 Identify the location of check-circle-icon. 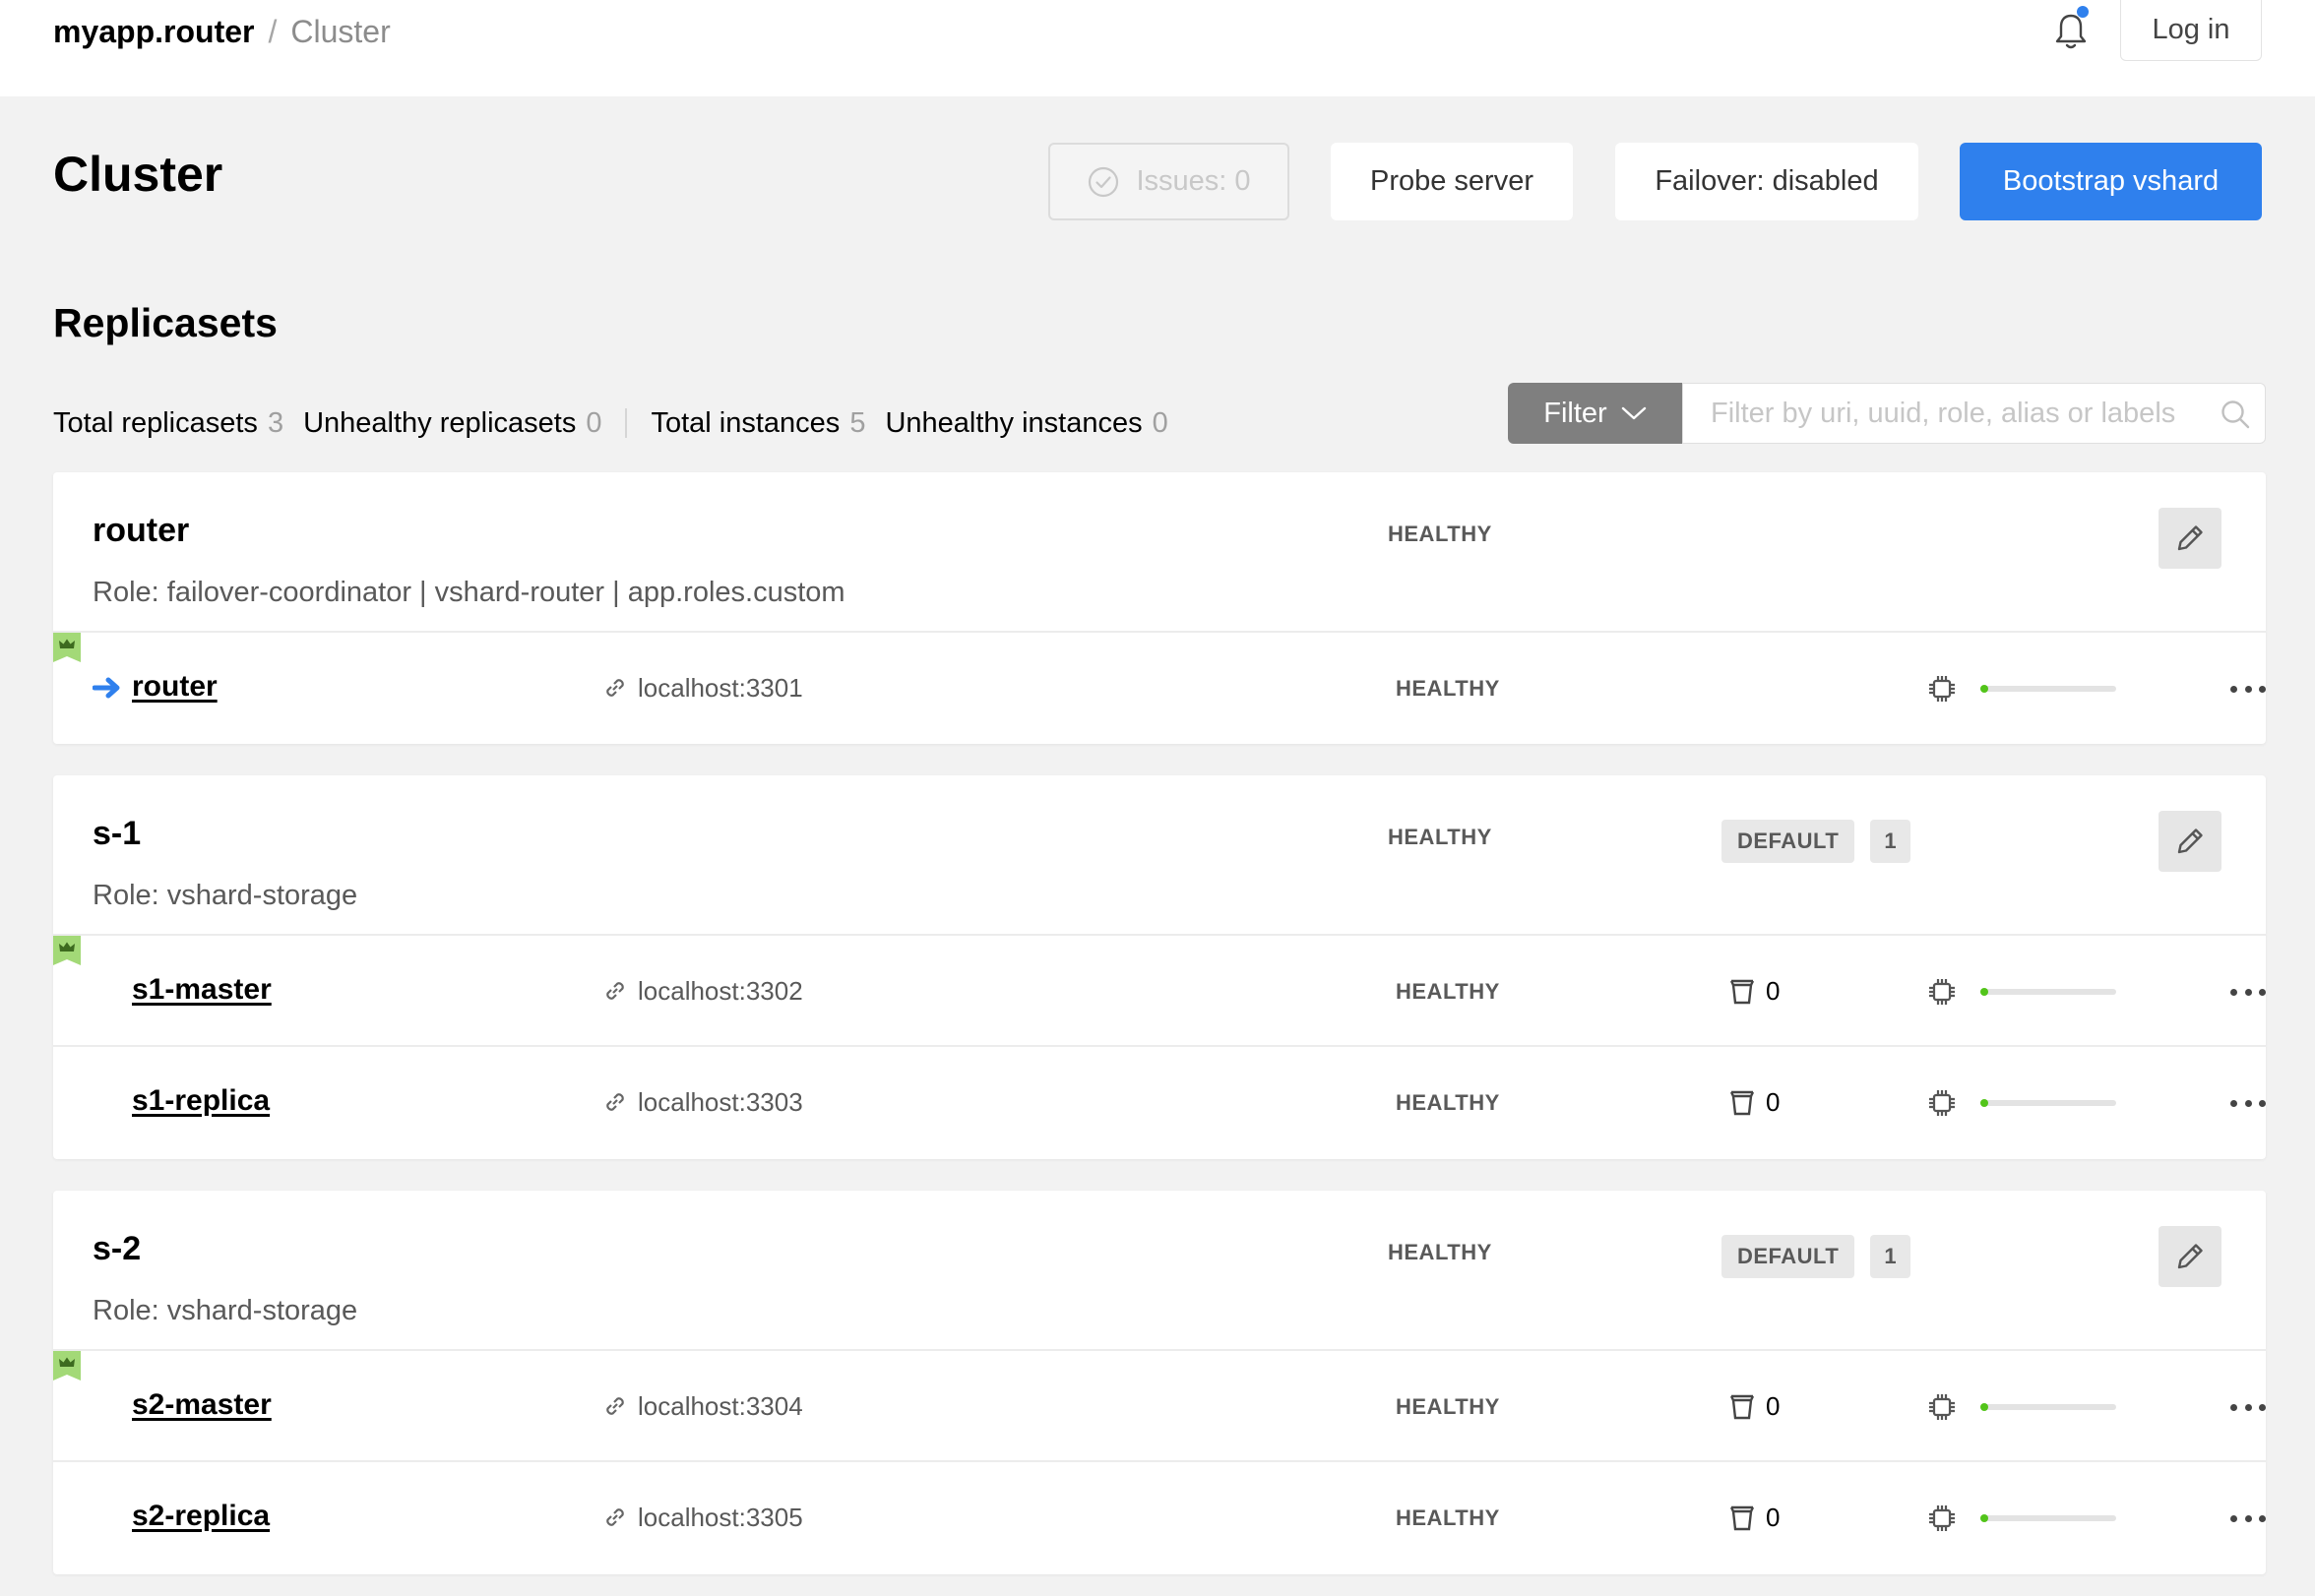
(1103, 182).